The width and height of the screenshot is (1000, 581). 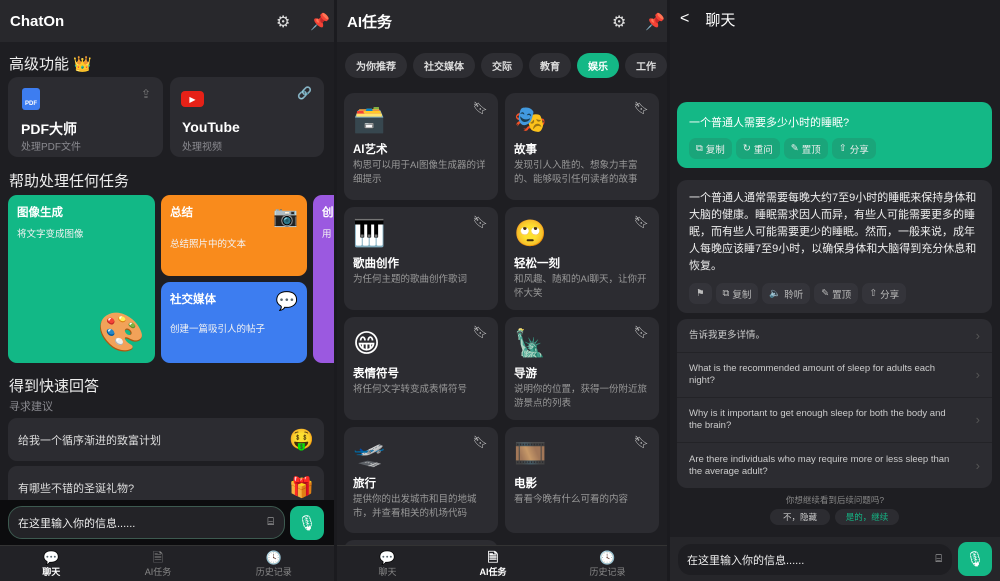 I want to click on chat-bubble-icon: 💬, so click(x=51, y=557).